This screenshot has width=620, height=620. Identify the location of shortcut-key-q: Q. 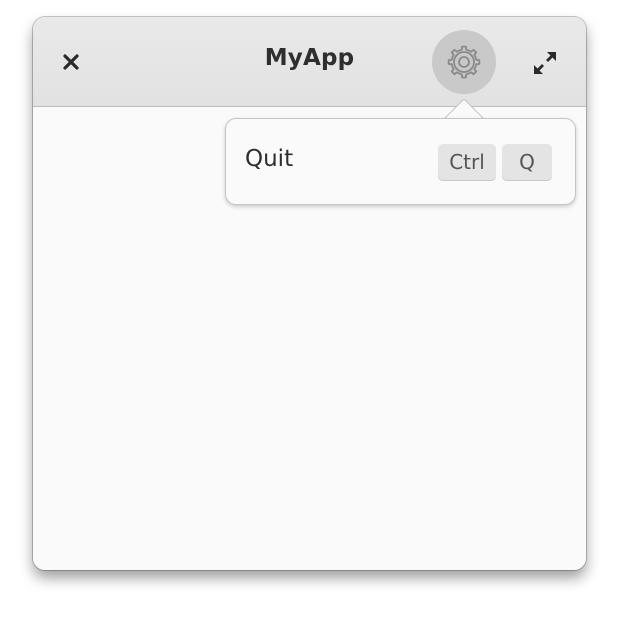
(527, 162).